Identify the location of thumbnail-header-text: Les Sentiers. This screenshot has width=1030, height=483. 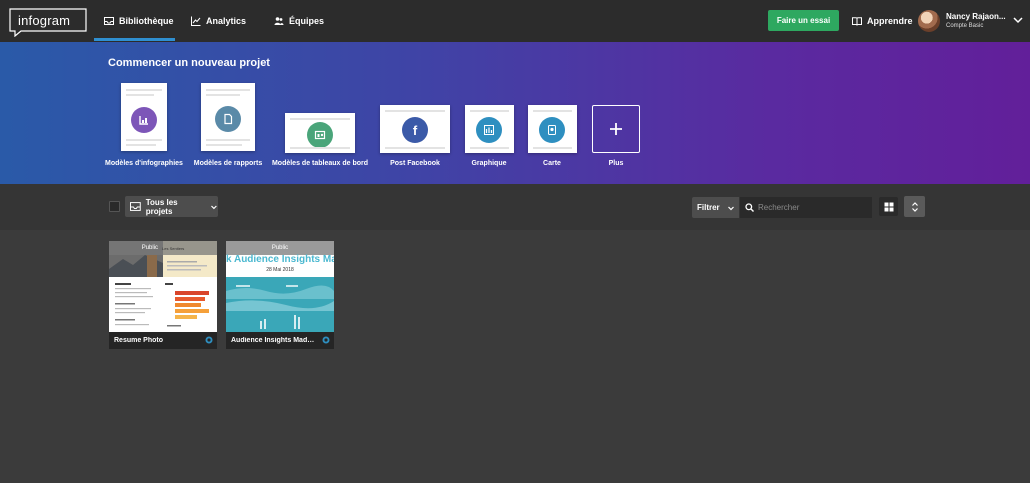
(173, 248).